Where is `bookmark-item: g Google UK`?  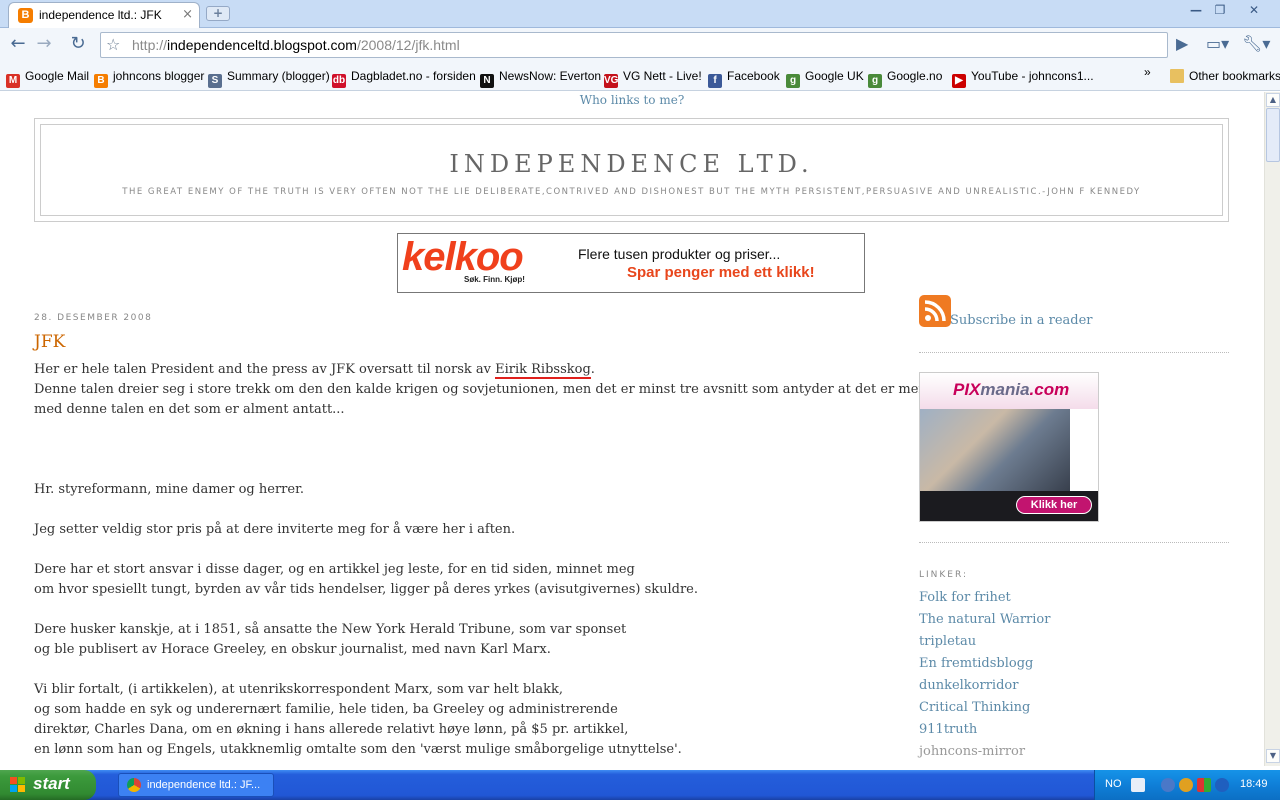
bookmark-item: g Google UK is located at coordinates (825, 78).